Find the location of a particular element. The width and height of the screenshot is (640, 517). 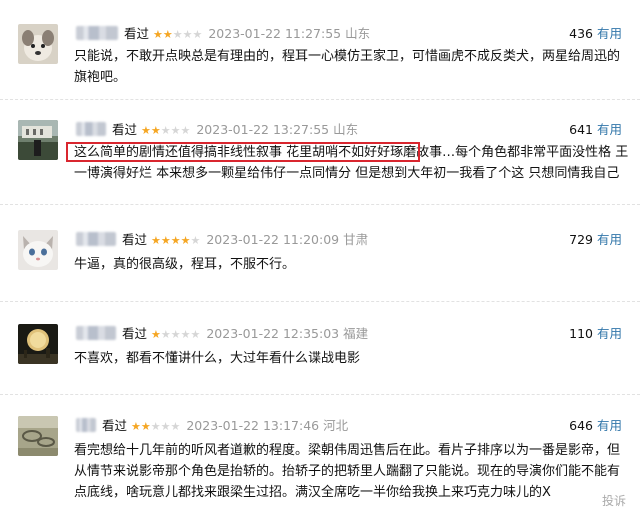

review-time: 2023-01-22 12:35:03 is located at coordinates (273, 333).